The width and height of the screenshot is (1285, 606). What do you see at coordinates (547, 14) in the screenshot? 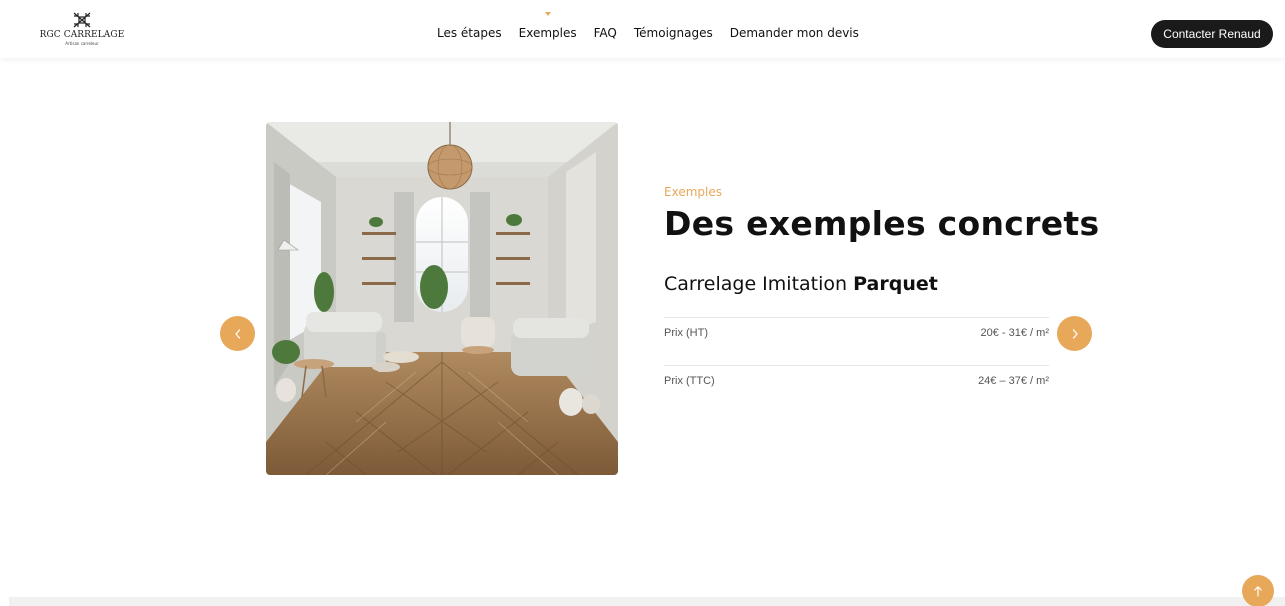
I see `active-indicator-icon` at bounding box center [547, 14].